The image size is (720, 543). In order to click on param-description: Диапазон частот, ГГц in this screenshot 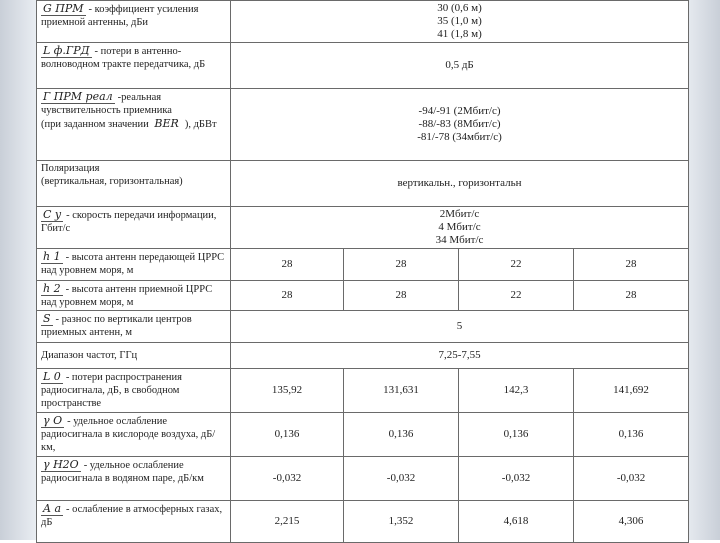, I will do `click(89, 355)`.